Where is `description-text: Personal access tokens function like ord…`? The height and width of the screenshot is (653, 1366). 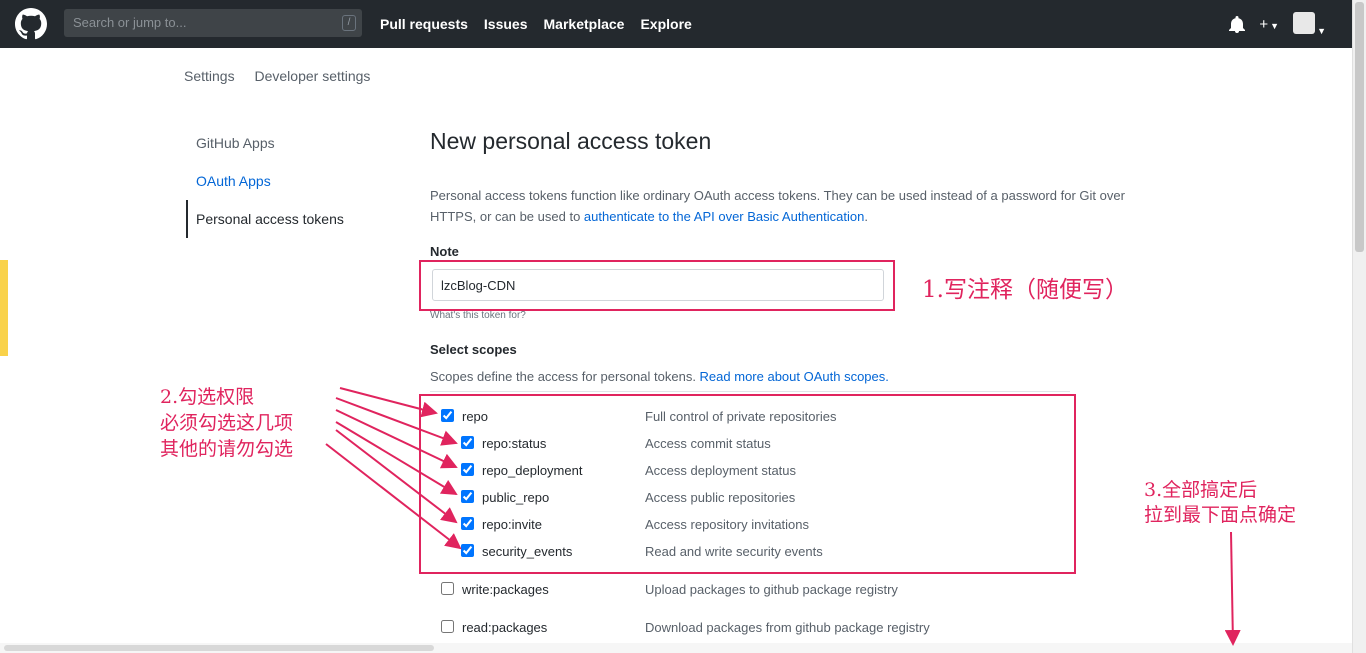 description-text: Personal access tokens function like ord… is located at coordinates (777, 195).